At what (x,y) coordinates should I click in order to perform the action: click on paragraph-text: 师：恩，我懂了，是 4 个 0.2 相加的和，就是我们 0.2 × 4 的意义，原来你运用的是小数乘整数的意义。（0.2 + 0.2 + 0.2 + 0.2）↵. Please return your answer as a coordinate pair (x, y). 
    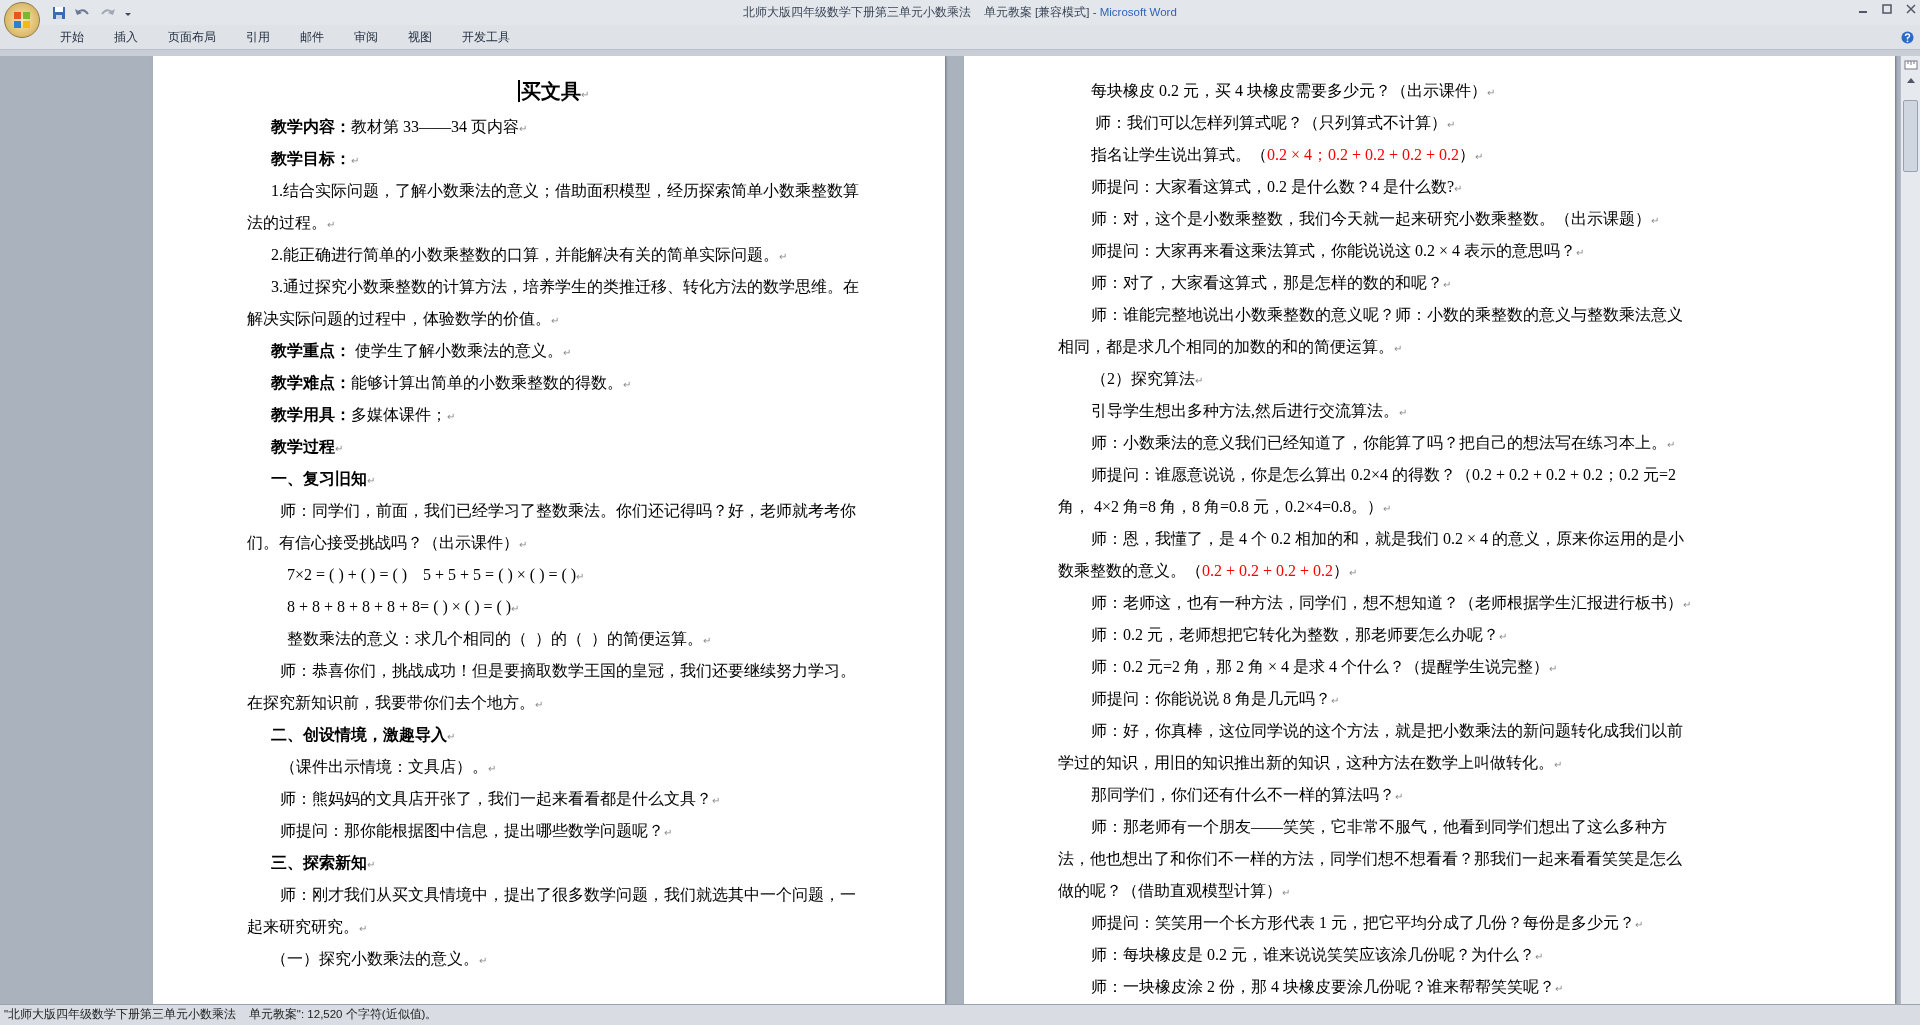
    Looking at the image, I should click on (1371, 554).